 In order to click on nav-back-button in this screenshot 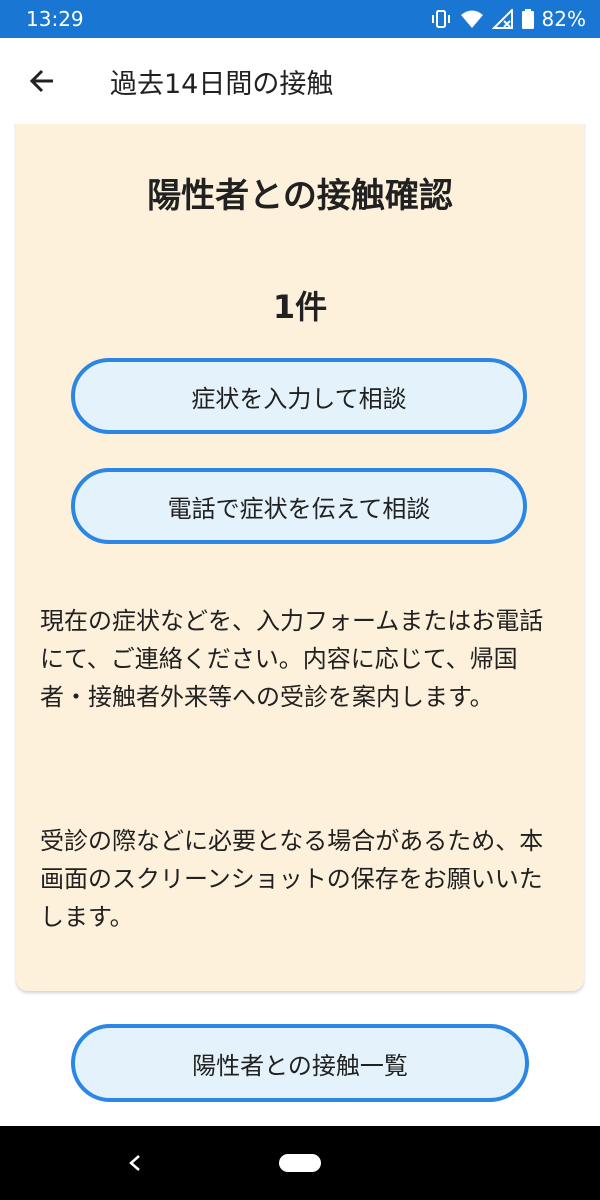, I will do `click(135, 1163)`.